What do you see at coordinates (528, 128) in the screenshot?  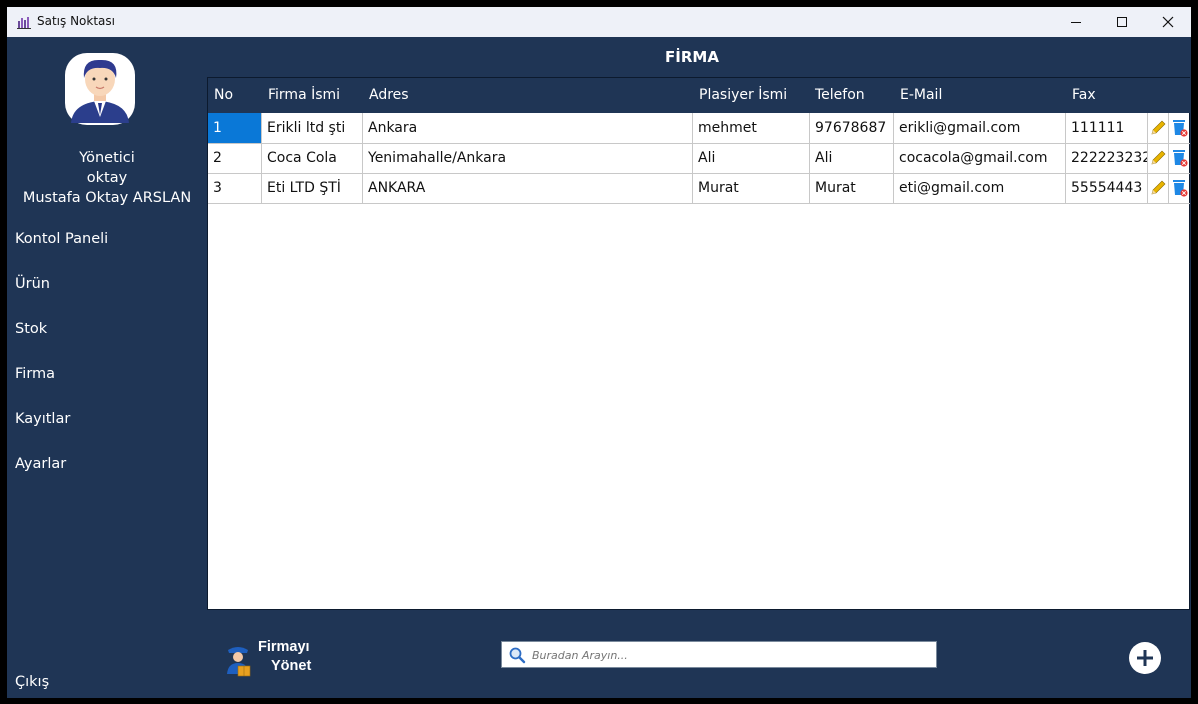 I see `cell-address: Ankara` at bounding box center [528, 128].